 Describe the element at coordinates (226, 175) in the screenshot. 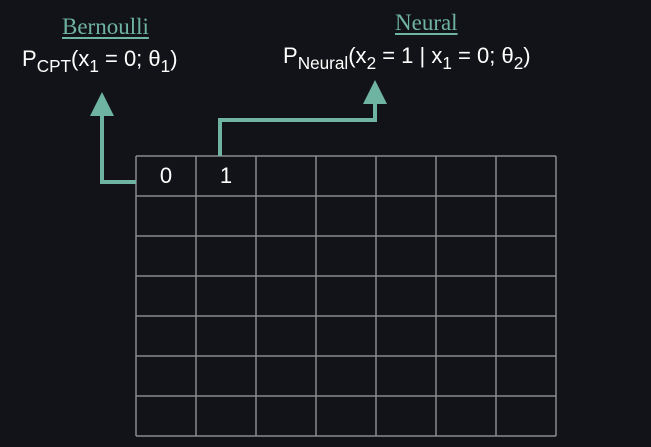

I see `grid-cell-value: 1` at that location.